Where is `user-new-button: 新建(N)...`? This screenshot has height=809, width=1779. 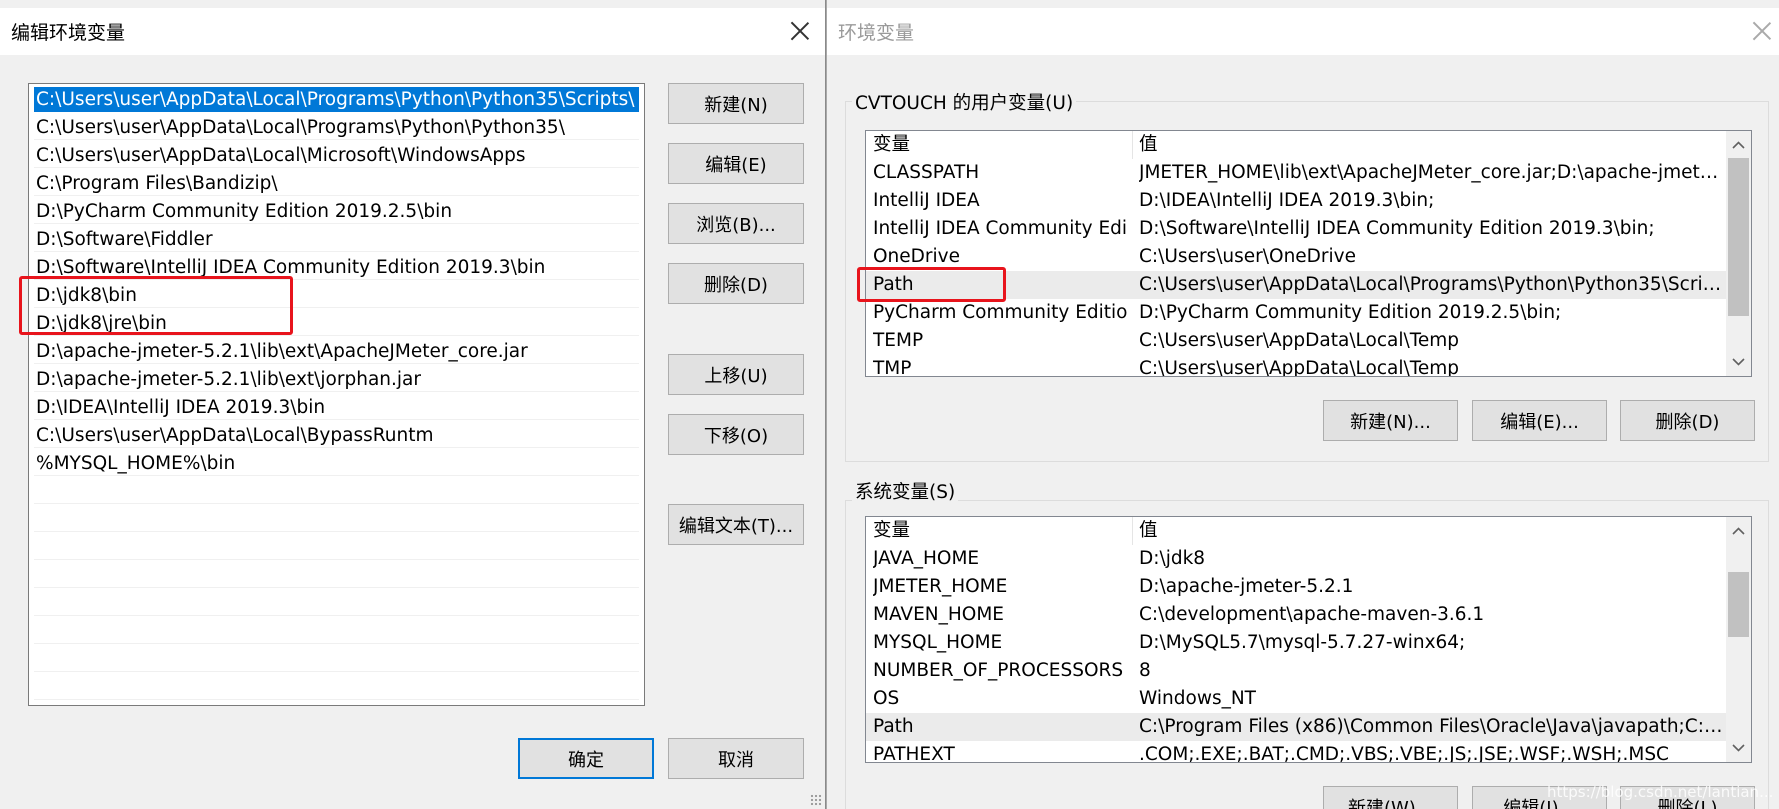
user-new-button: 新建(N)... is located at coordinates (1390, 420).